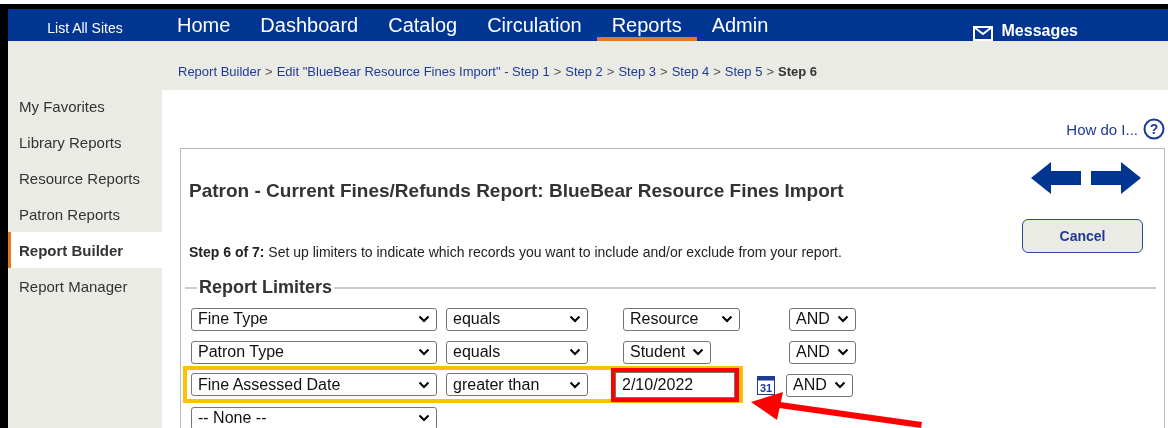 The height and width of the screenshot is (428, 1168). I want to click on field-dropdown: -- None --, so click(314, 417).